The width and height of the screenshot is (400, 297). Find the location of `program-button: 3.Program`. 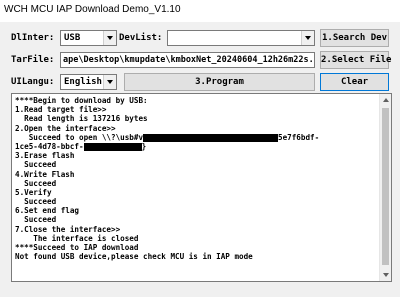

program-button: 3.Program is located at coordinates (219, 82).